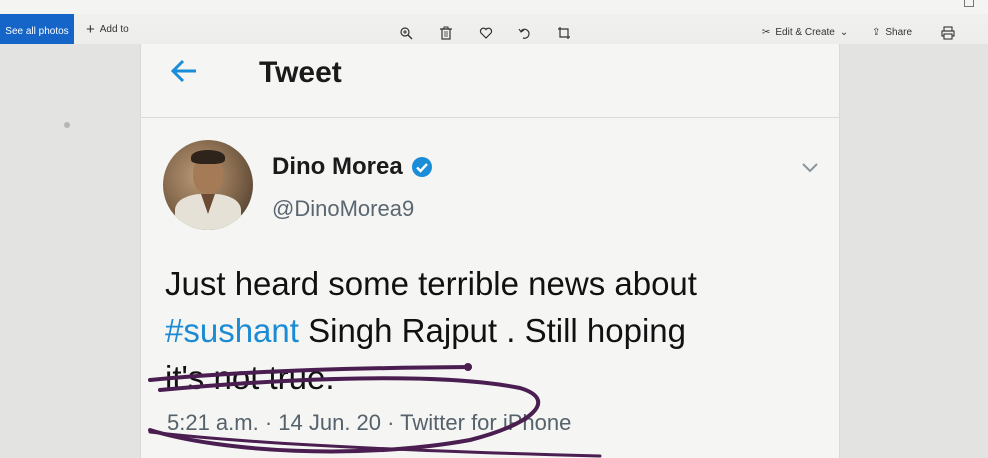  Describe the element at coordinates (490, 117) in the screenshot. I see `header-divider` at that location.